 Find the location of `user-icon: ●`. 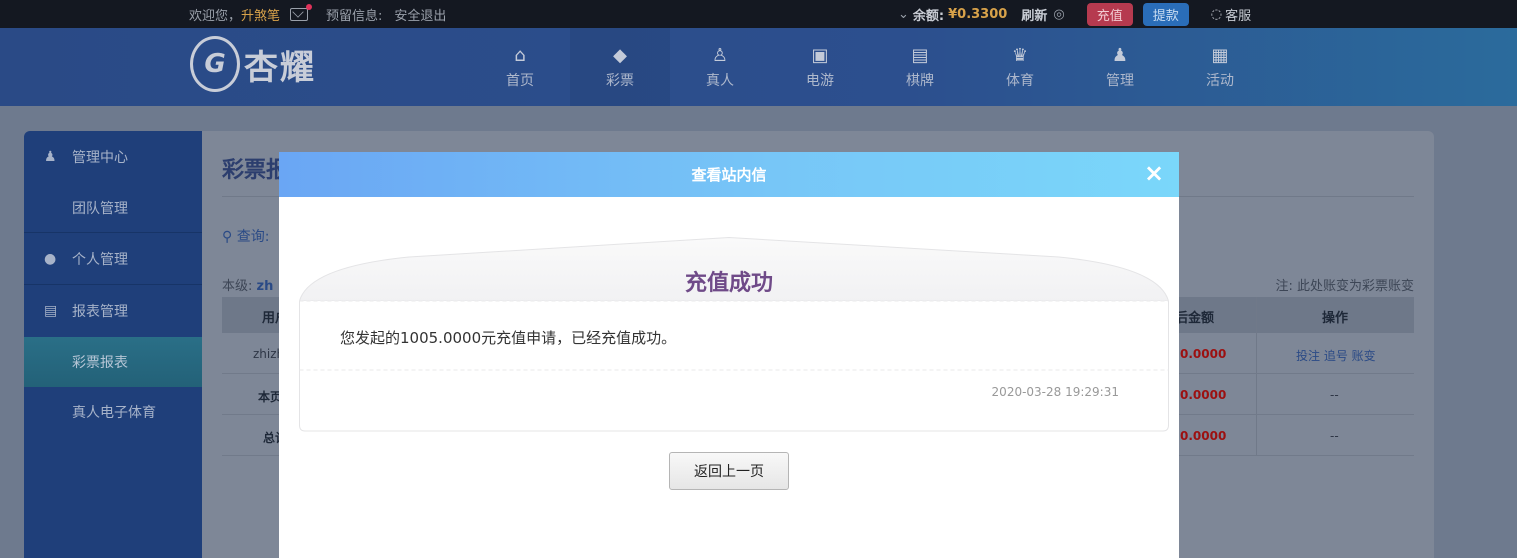

user-icon: ● is located at coordinates (50, 258).